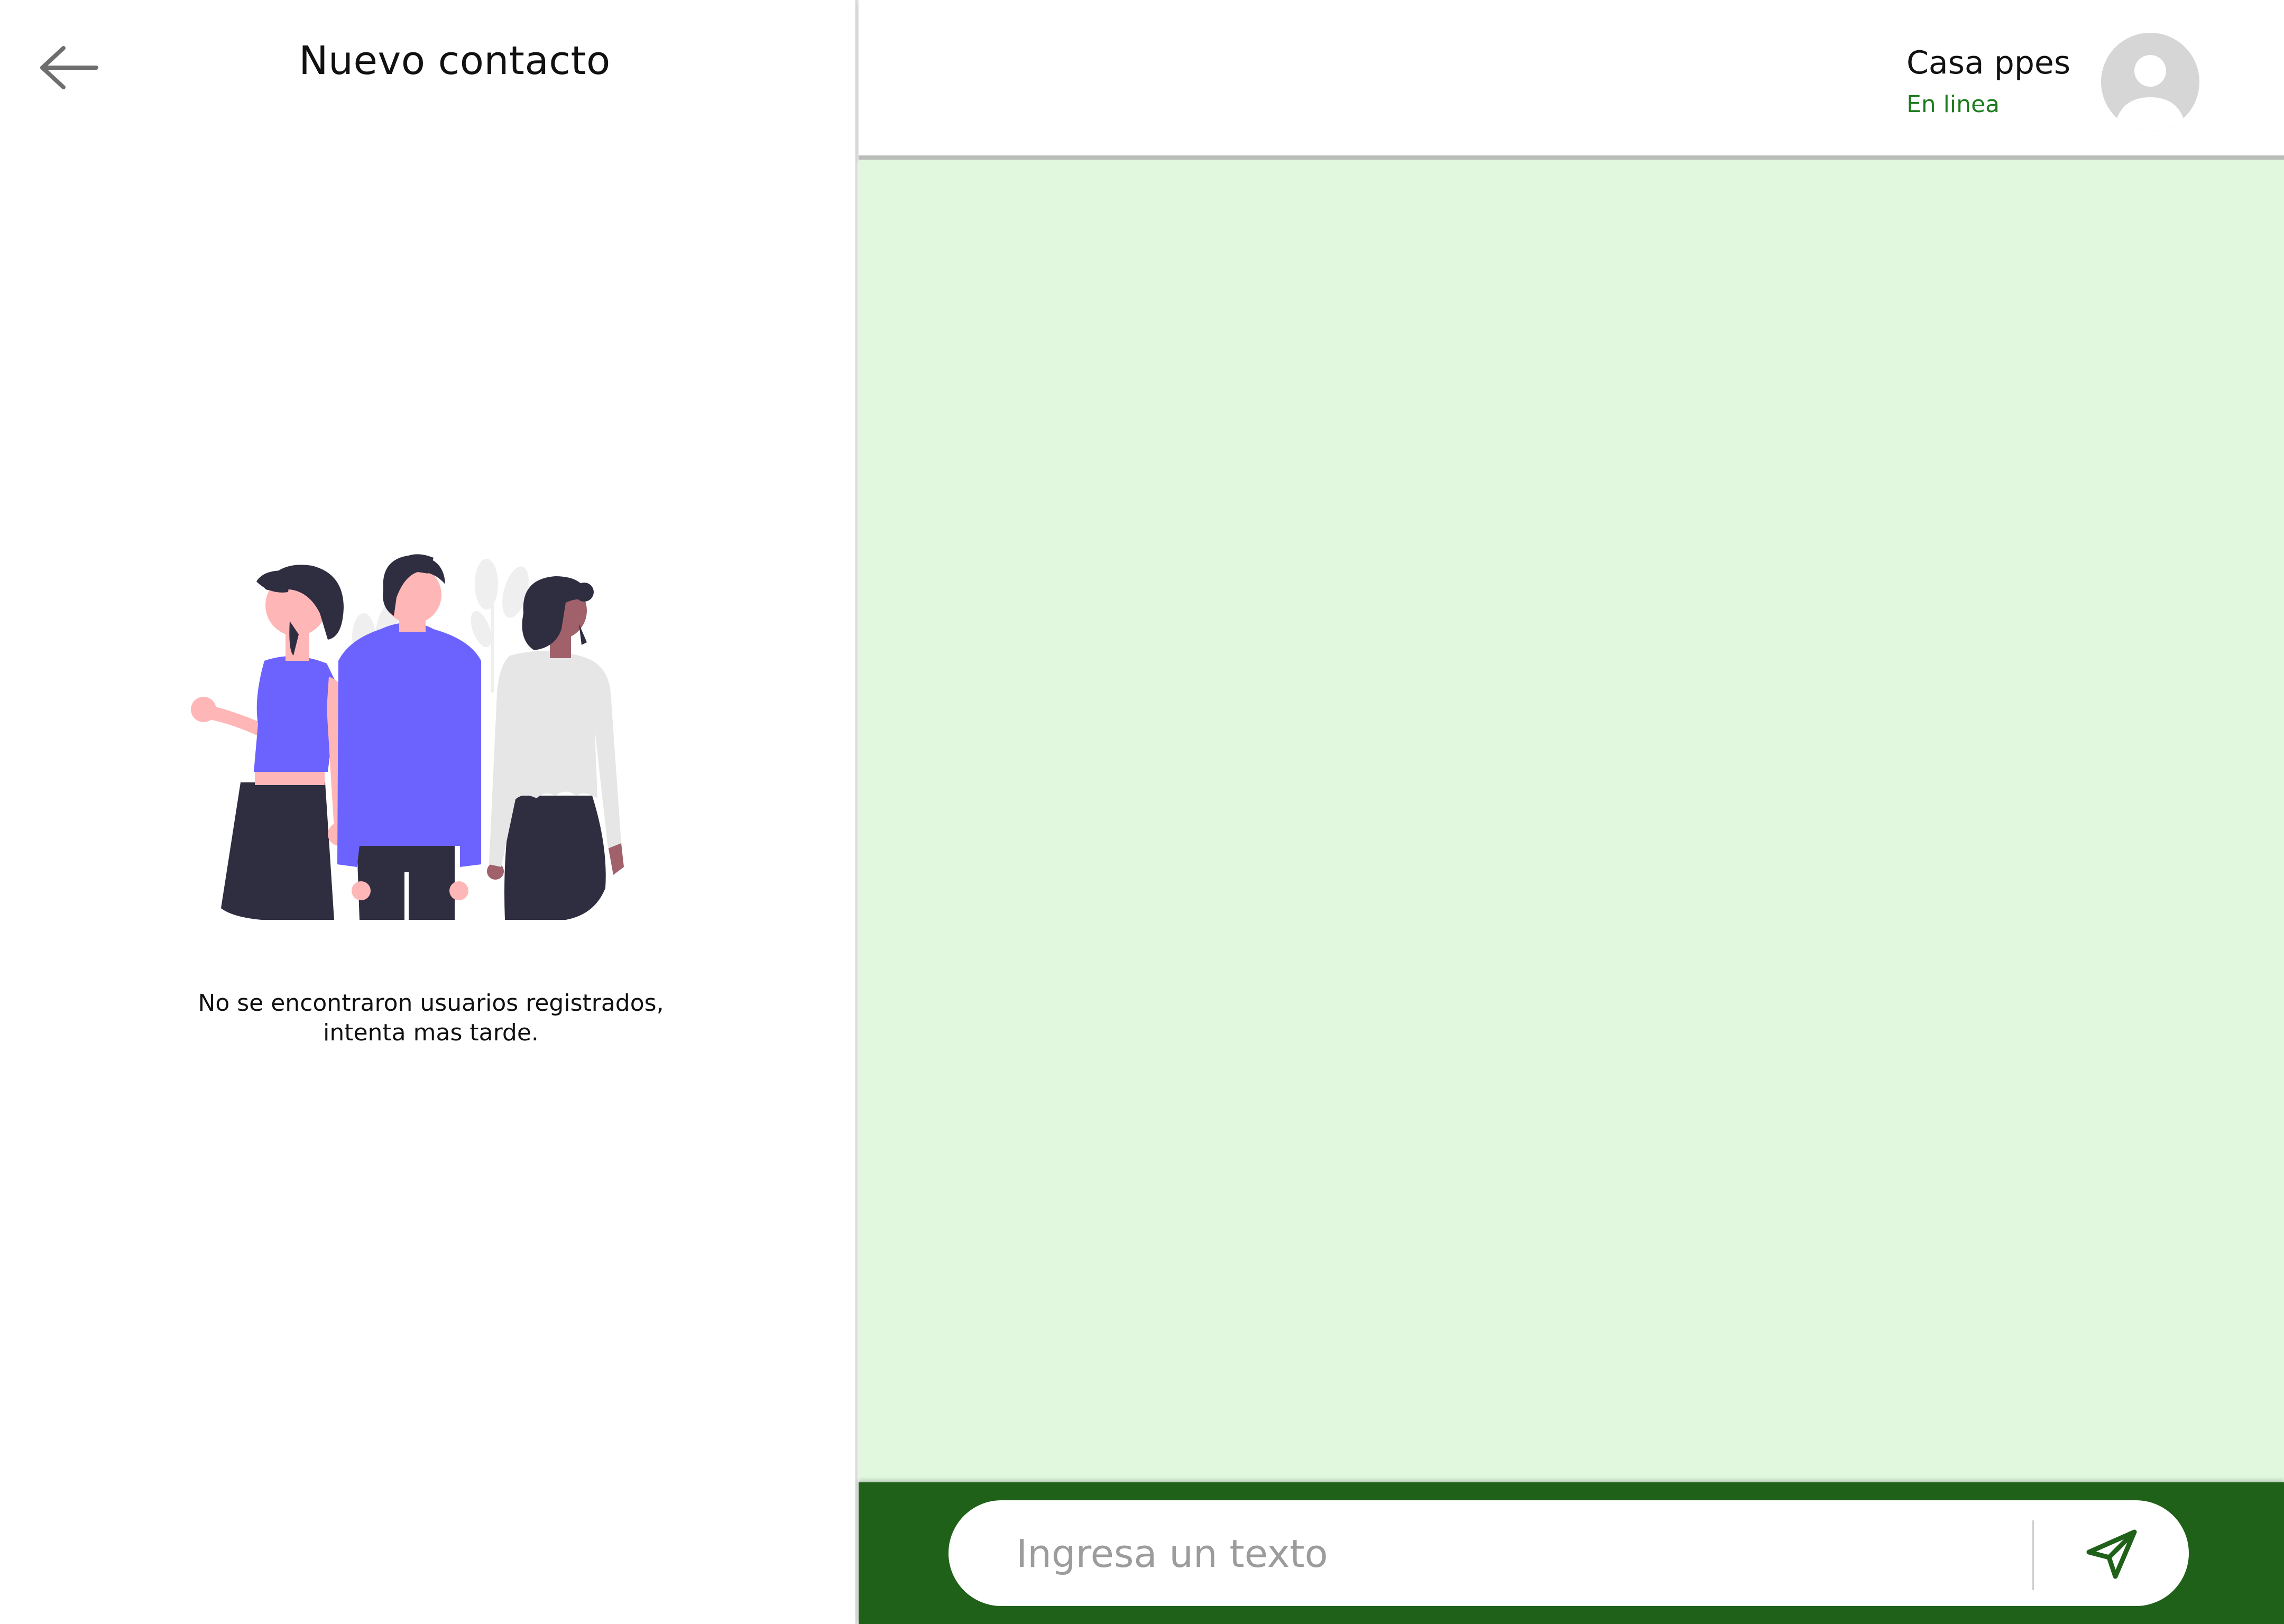  Describe the element at coordinates (555, 748) in the screenshot. I see `woman-right-figure` at that location.